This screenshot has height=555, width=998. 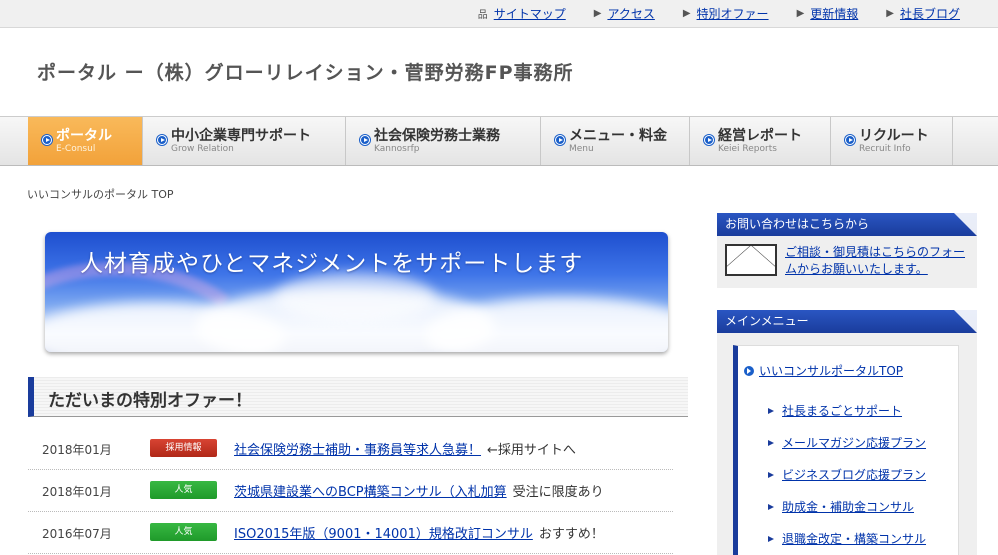 I want to click on nav-item-labor-consultant: 社会保険労務士業務 Kannosrfp, so click(x=443, y=141).